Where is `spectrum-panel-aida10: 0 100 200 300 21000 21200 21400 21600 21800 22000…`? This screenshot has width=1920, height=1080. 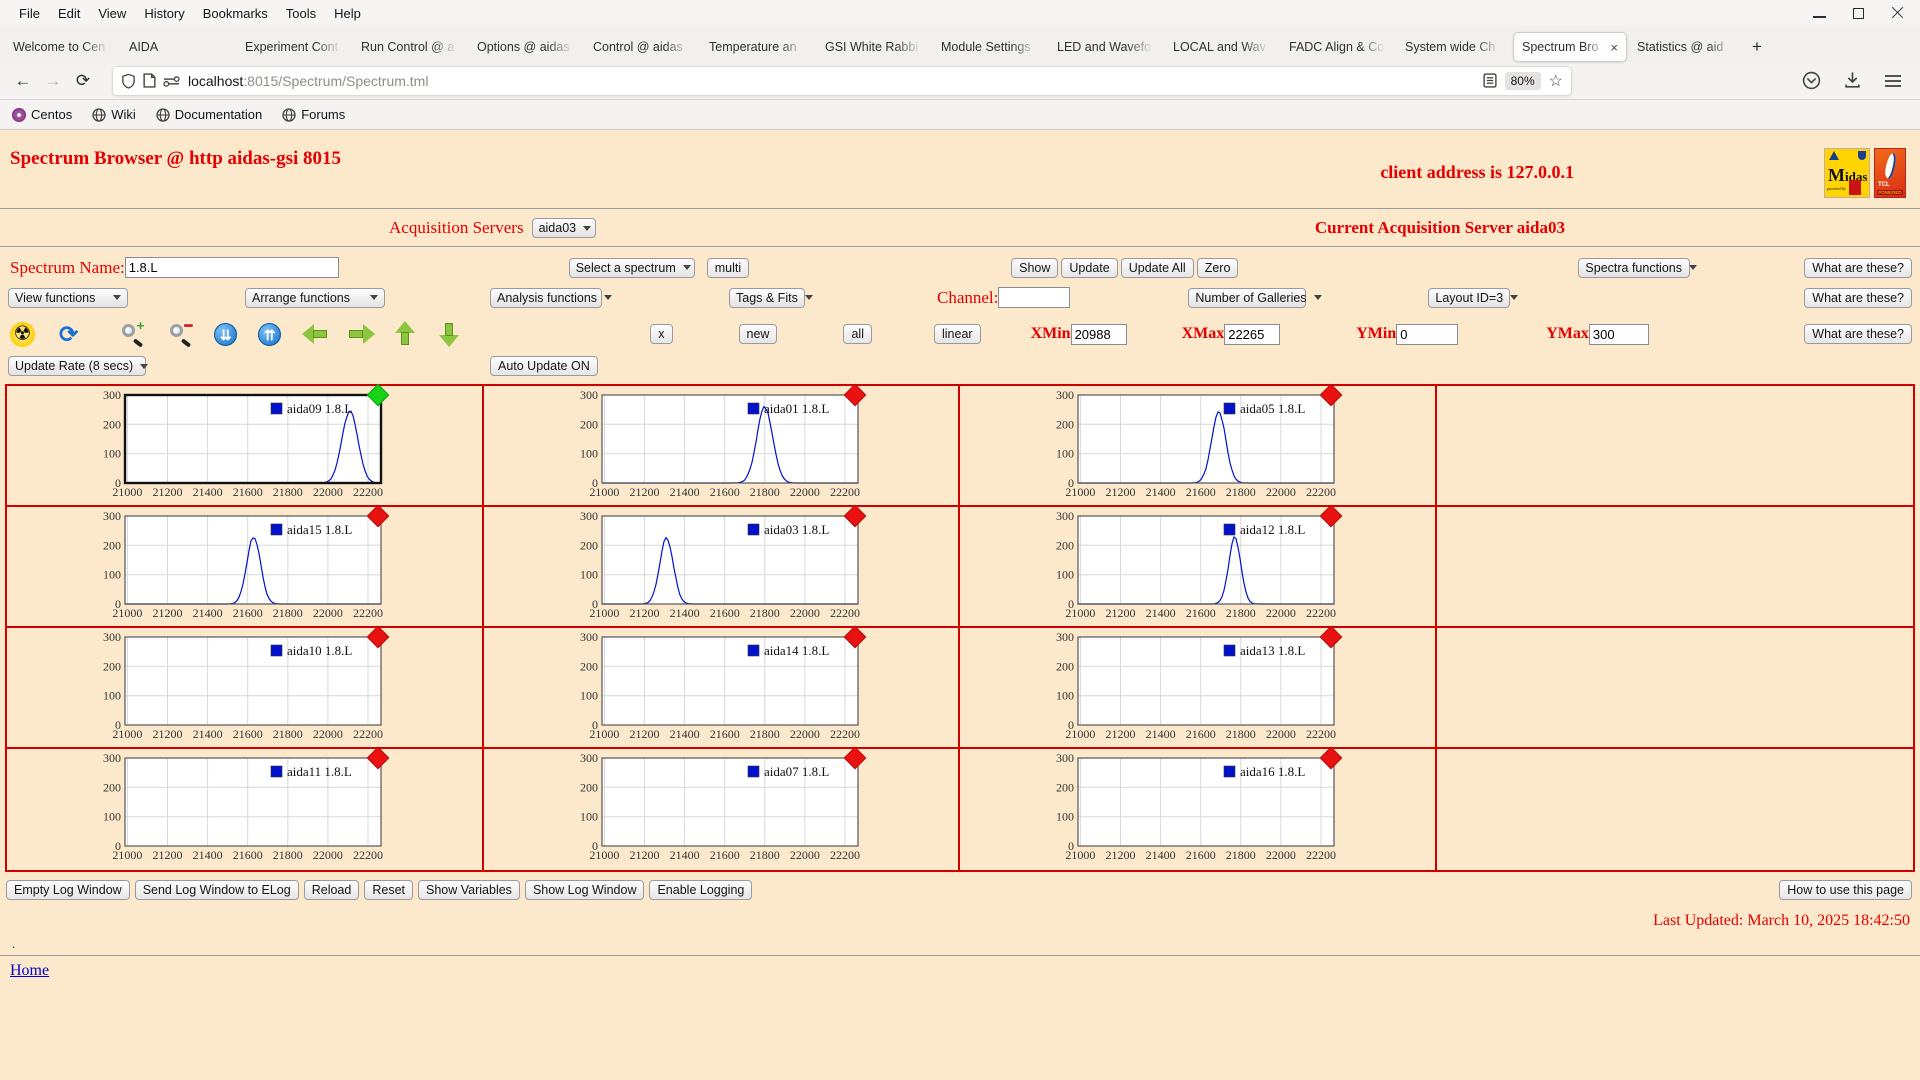 spectrum-panel-aida10: 0 100 200 300 21000 21200 21400 21600 21800 22000… is located at coordinates (245, 687).